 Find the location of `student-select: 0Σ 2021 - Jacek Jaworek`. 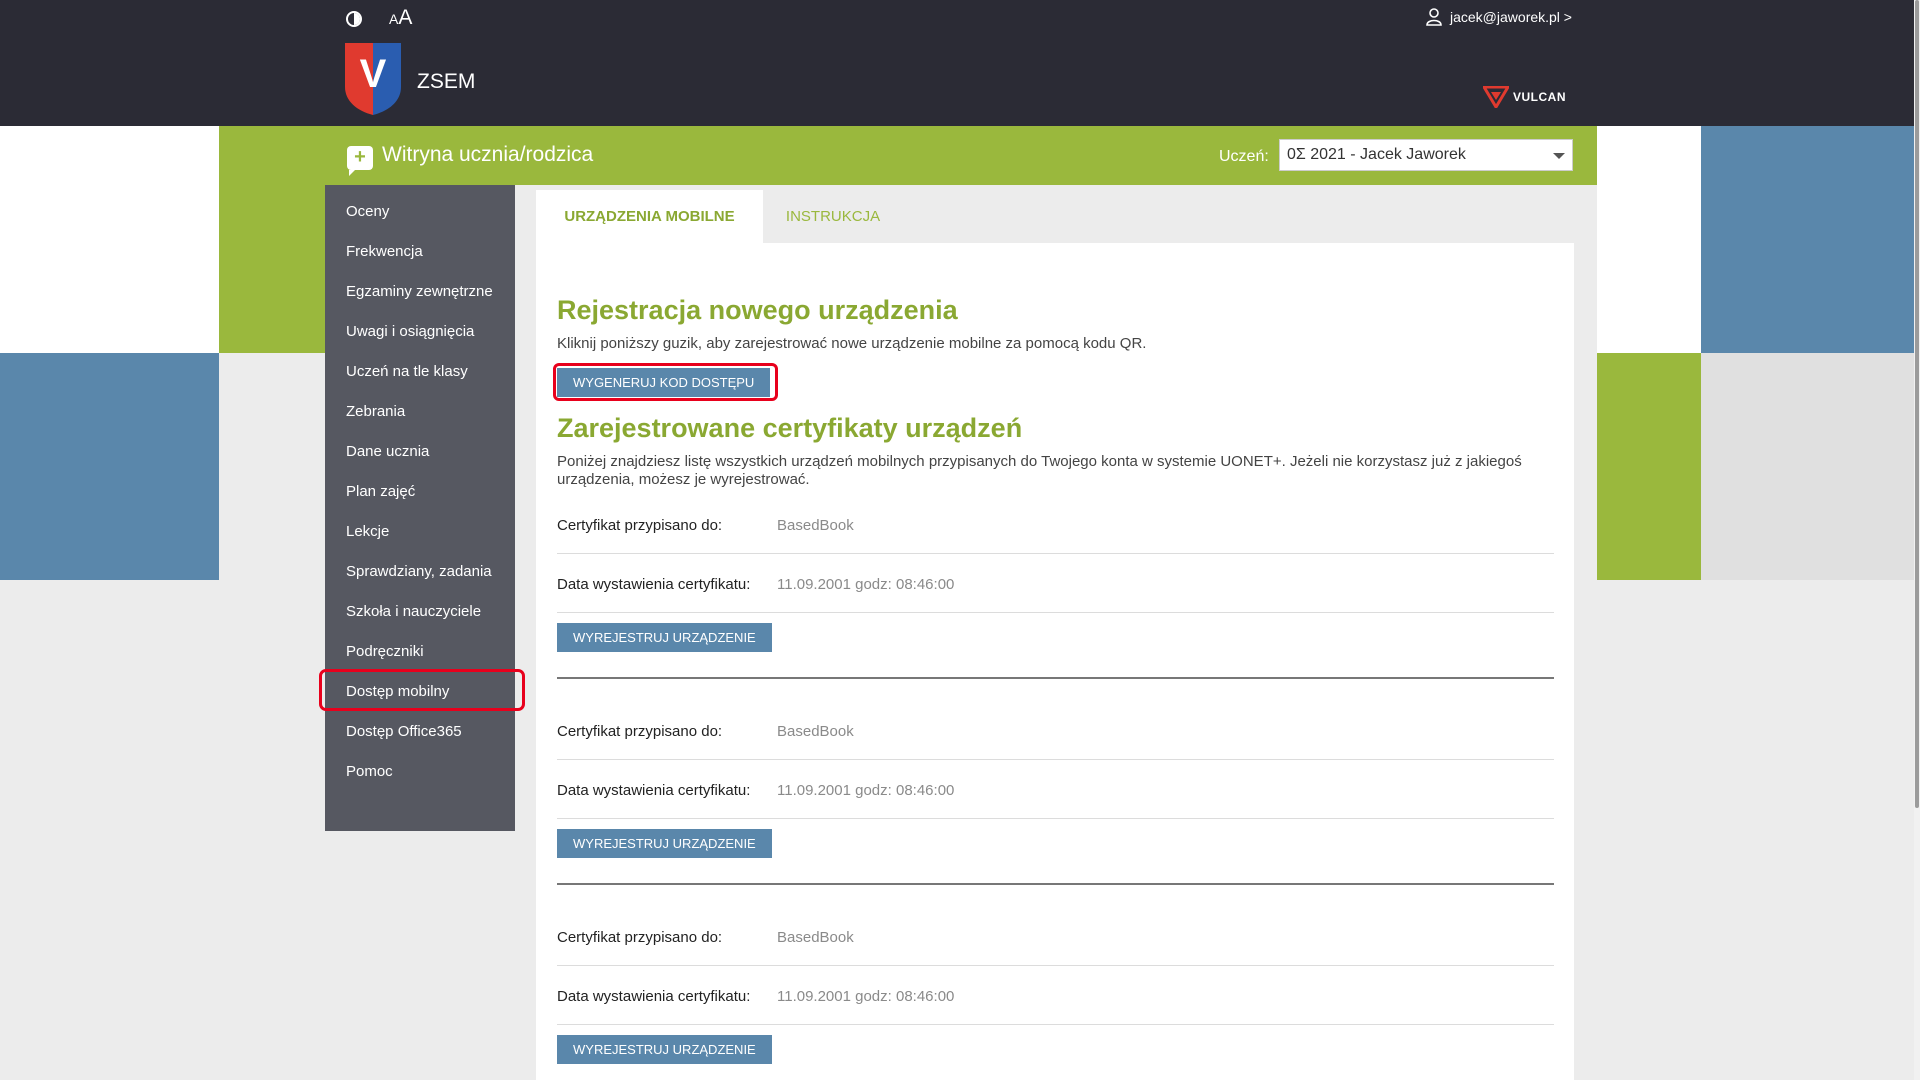

student-select: 0Σ 2021 - Jacek Jaworek is located at coordinates (1426, 155).